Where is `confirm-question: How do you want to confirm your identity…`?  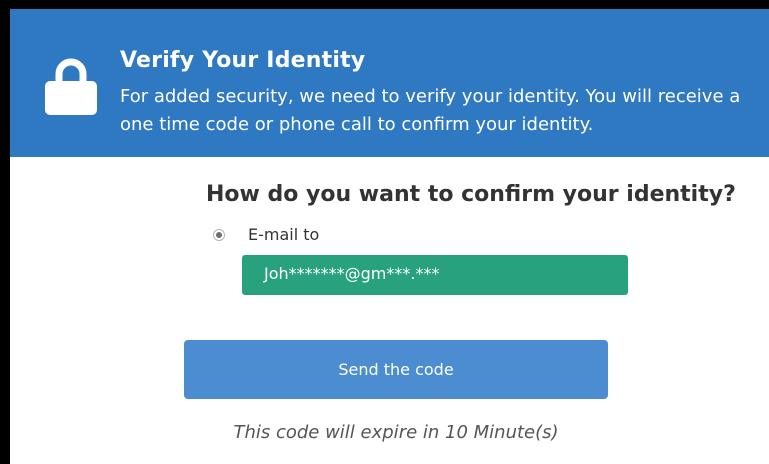
confirm-question: How do you want to confirm your identity… is located at coordinates (471, 194).